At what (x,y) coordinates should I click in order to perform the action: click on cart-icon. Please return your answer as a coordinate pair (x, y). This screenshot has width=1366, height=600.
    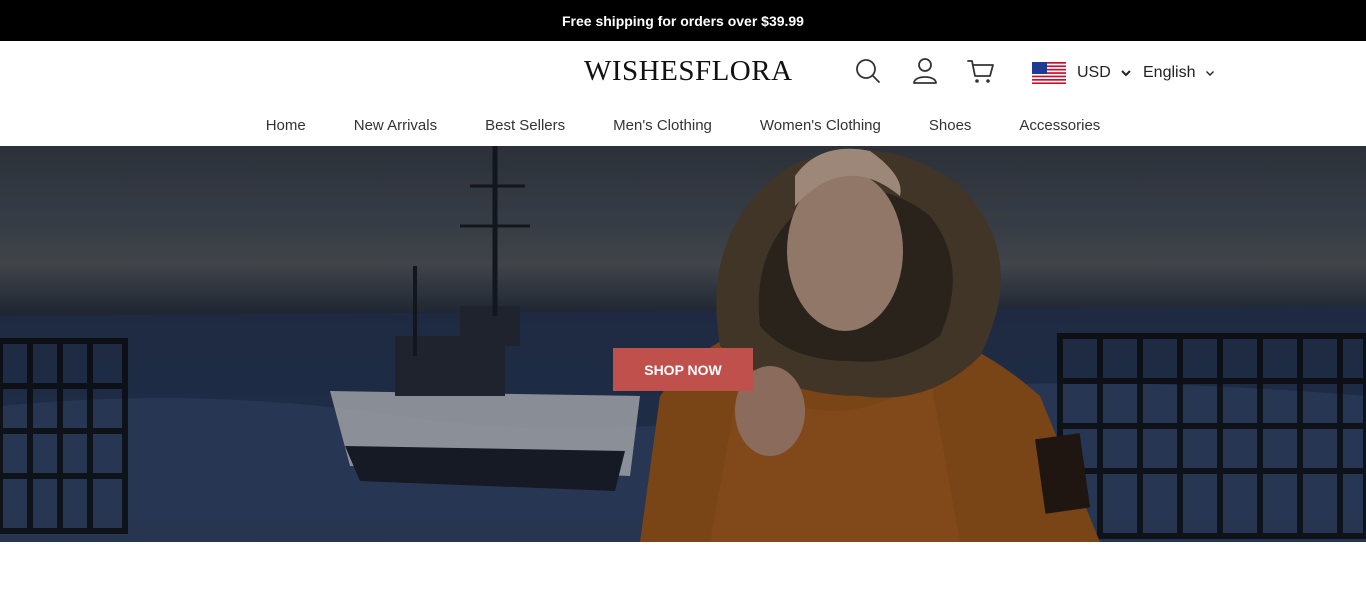
    Looking at the image, I should click on (981, 71).